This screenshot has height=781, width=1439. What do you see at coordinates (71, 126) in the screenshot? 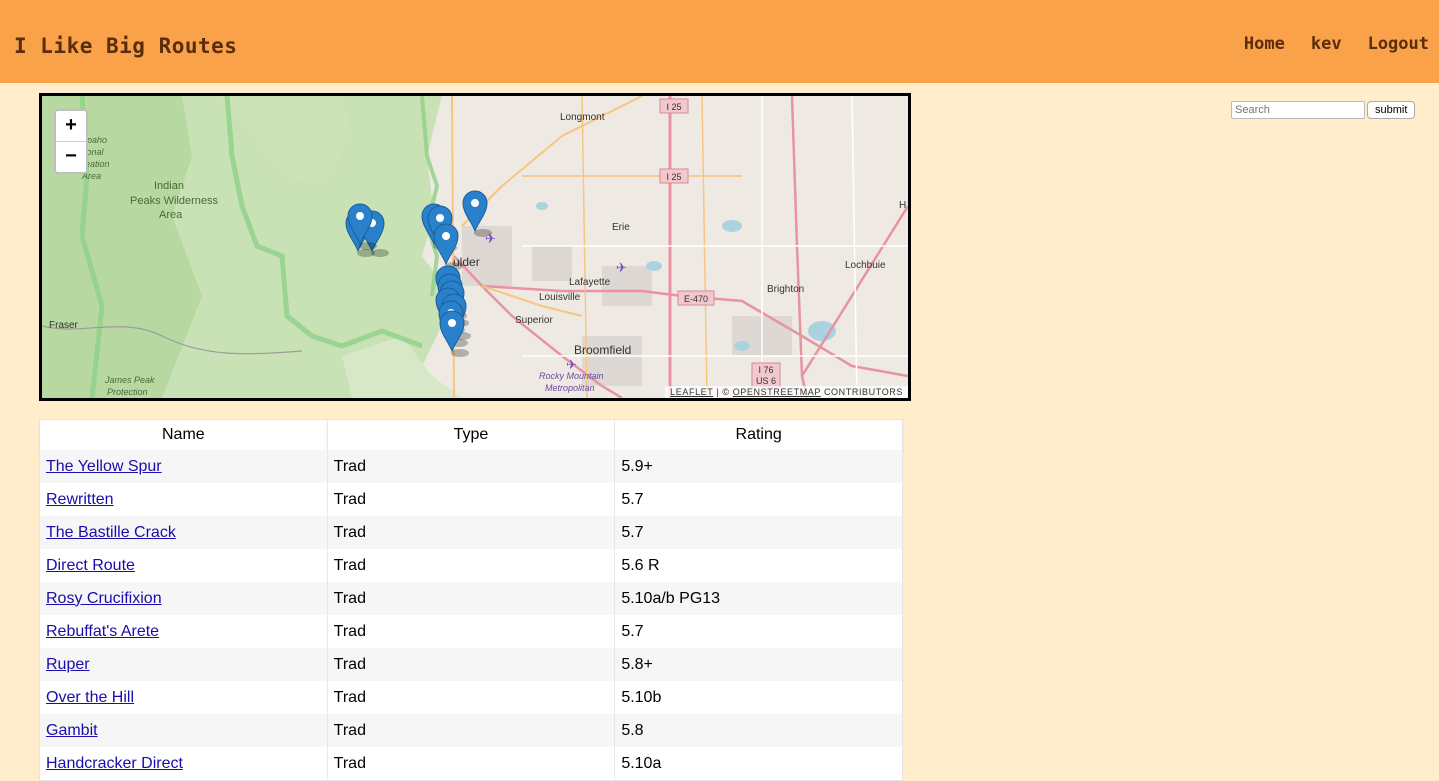
I see `zoom-in-button: +` at bounding box center [71, 126].